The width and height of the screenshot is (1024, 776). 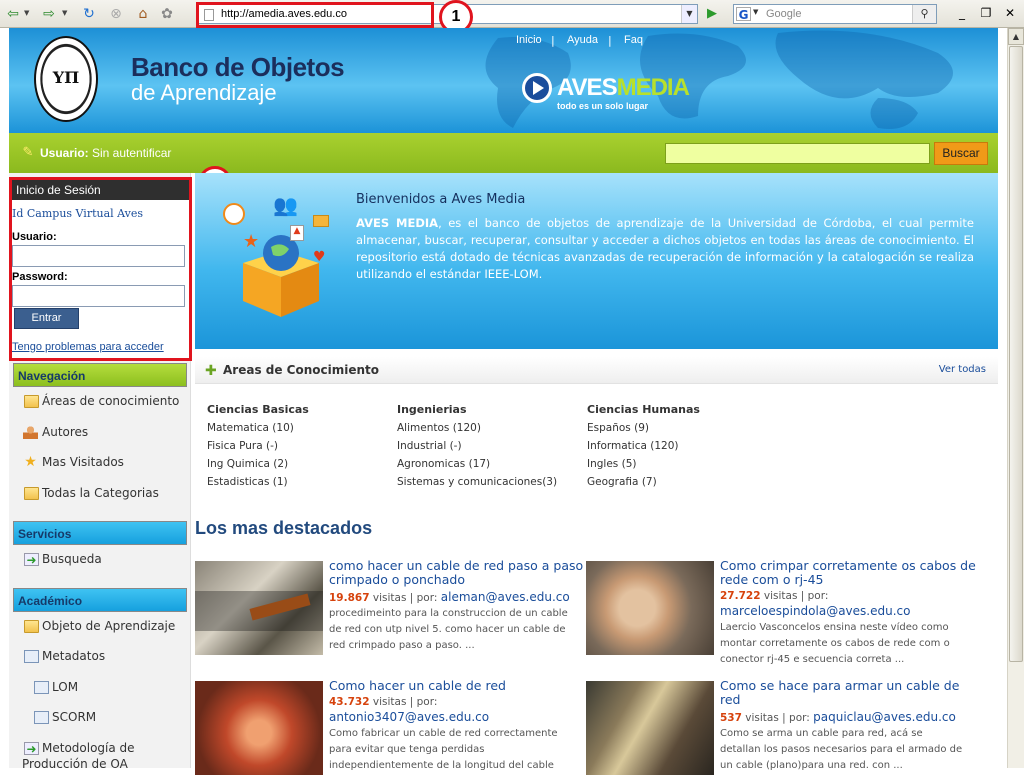 What do you see at coordinates (31, 656) in the screenshot?
I see `metadata-icon` at bounding box center [31, 656].